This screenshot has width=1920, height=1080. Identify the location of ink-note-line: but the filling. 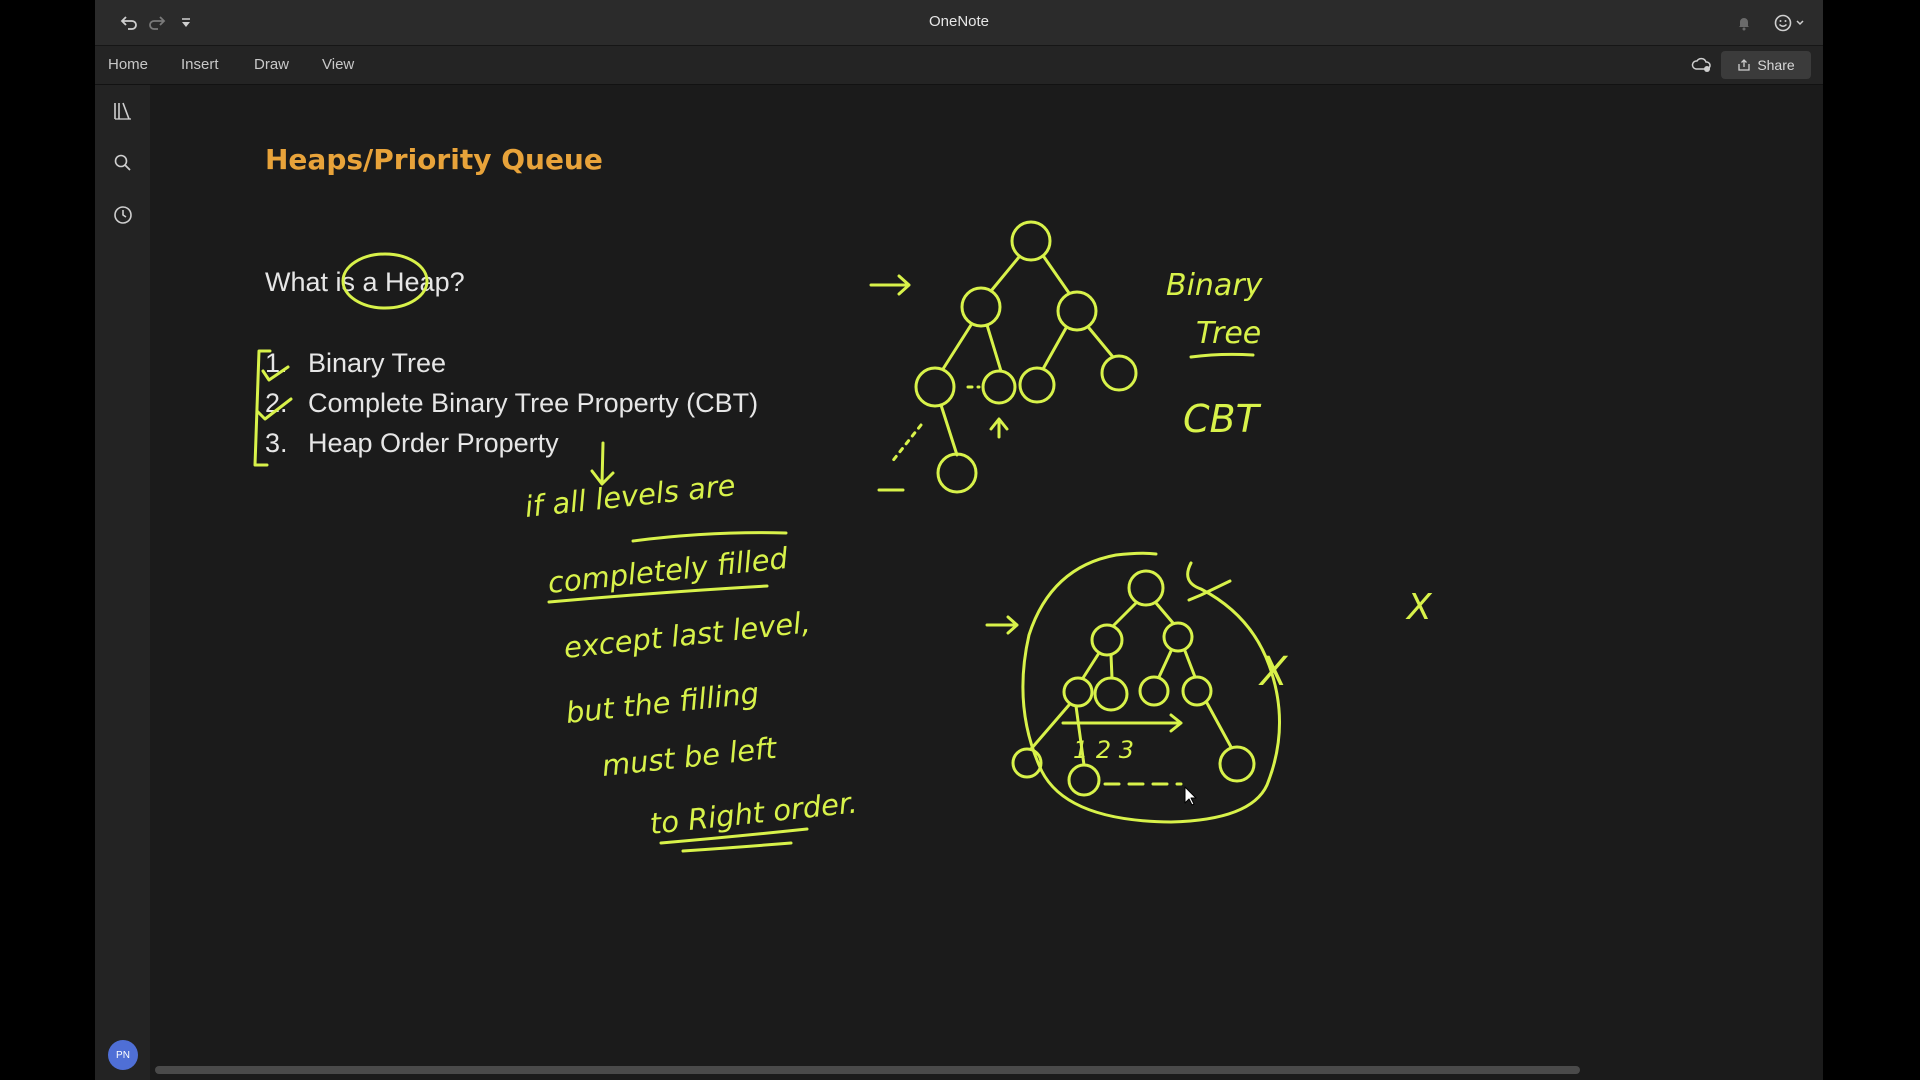
(662, 703).